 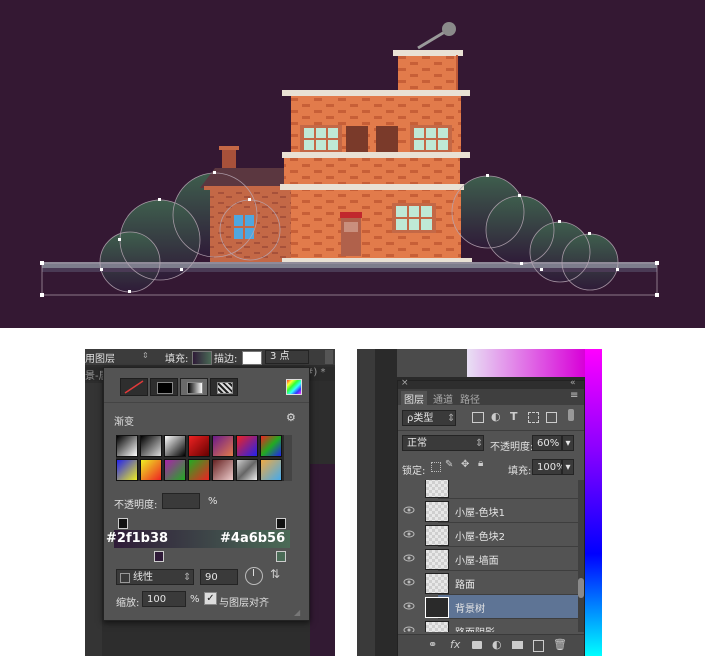 What do you see at coordinates (417, 443) in the screenshot?
I see `blend-mode-value: 正常` at bounding box center [417, 443].